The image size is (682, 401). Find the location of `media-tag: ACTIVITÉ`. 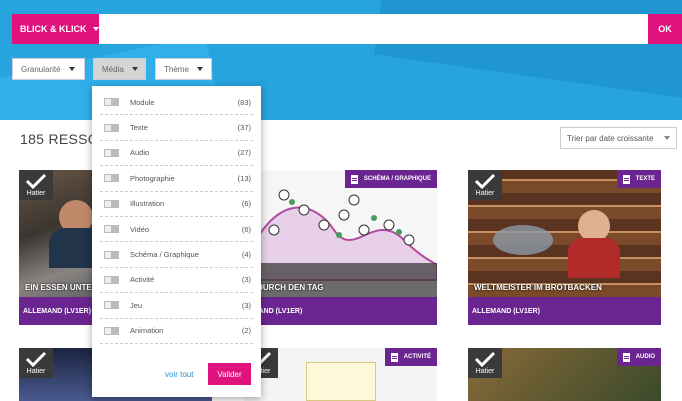

media-tag: ACTIVITÉ is located at coordinates (410, 357).